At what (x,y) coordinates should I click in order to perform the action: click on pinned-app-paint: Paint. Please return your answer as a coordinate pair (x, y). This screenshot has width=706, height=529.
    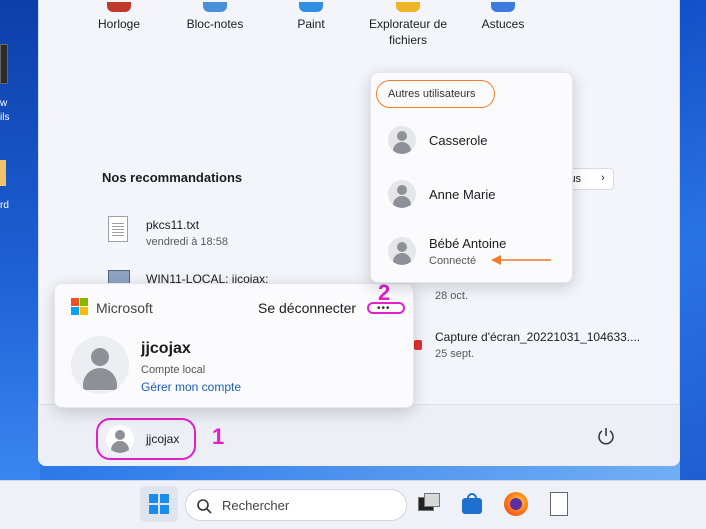
    Looking at the image, I should click on (311, 16).